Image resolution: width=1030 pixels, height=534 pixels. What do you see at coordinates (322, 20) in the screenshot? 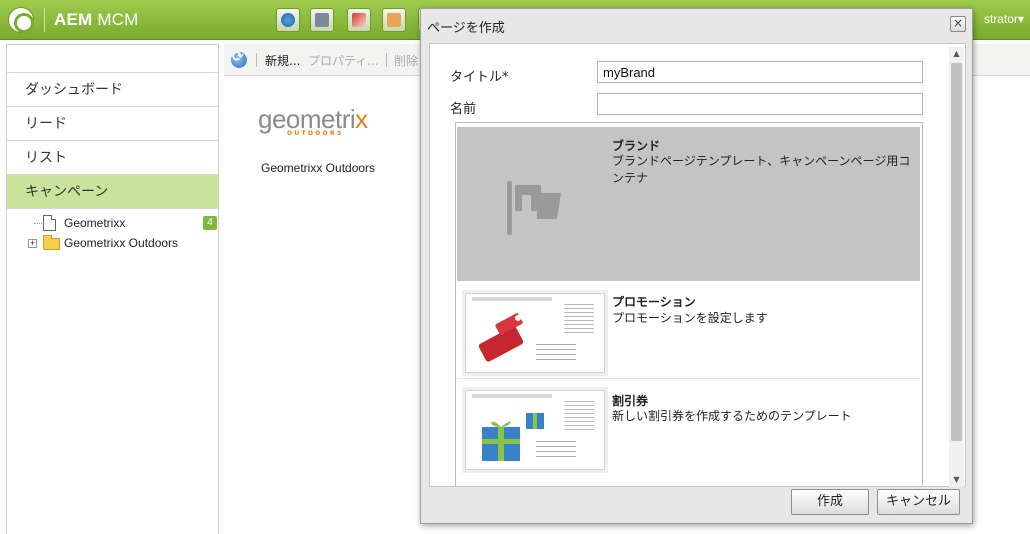
I see `camera-icon` at bounding box center [322, 20].